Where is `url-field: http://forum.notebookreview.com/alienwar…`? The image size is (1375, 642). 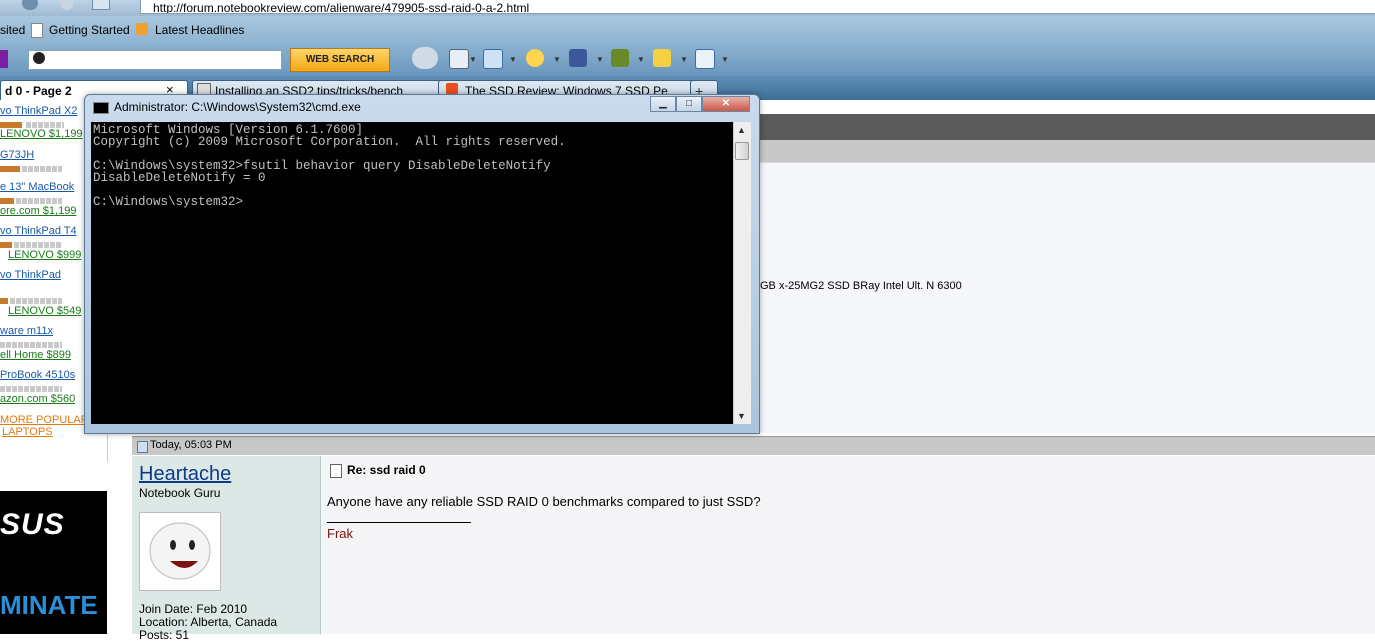 url-field: http://forum.notebookreview.com/alienwar… is located at coordinates (757, 7).